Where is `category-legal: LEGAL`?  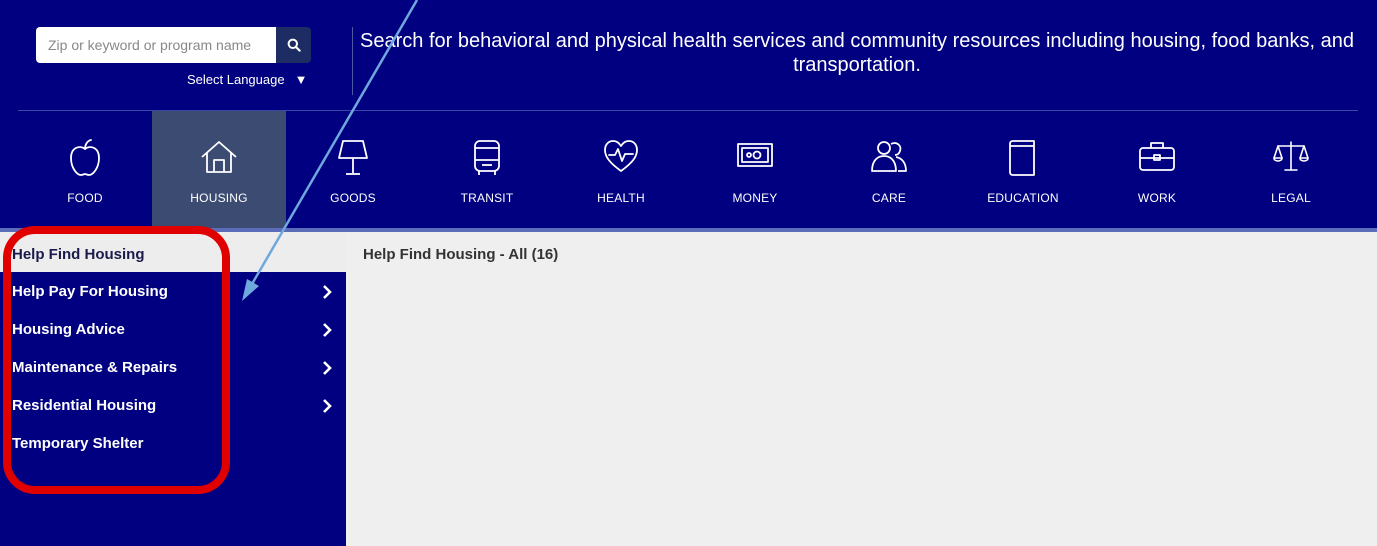 category-legal: LEGAL is located at coordinates (1291, 169).